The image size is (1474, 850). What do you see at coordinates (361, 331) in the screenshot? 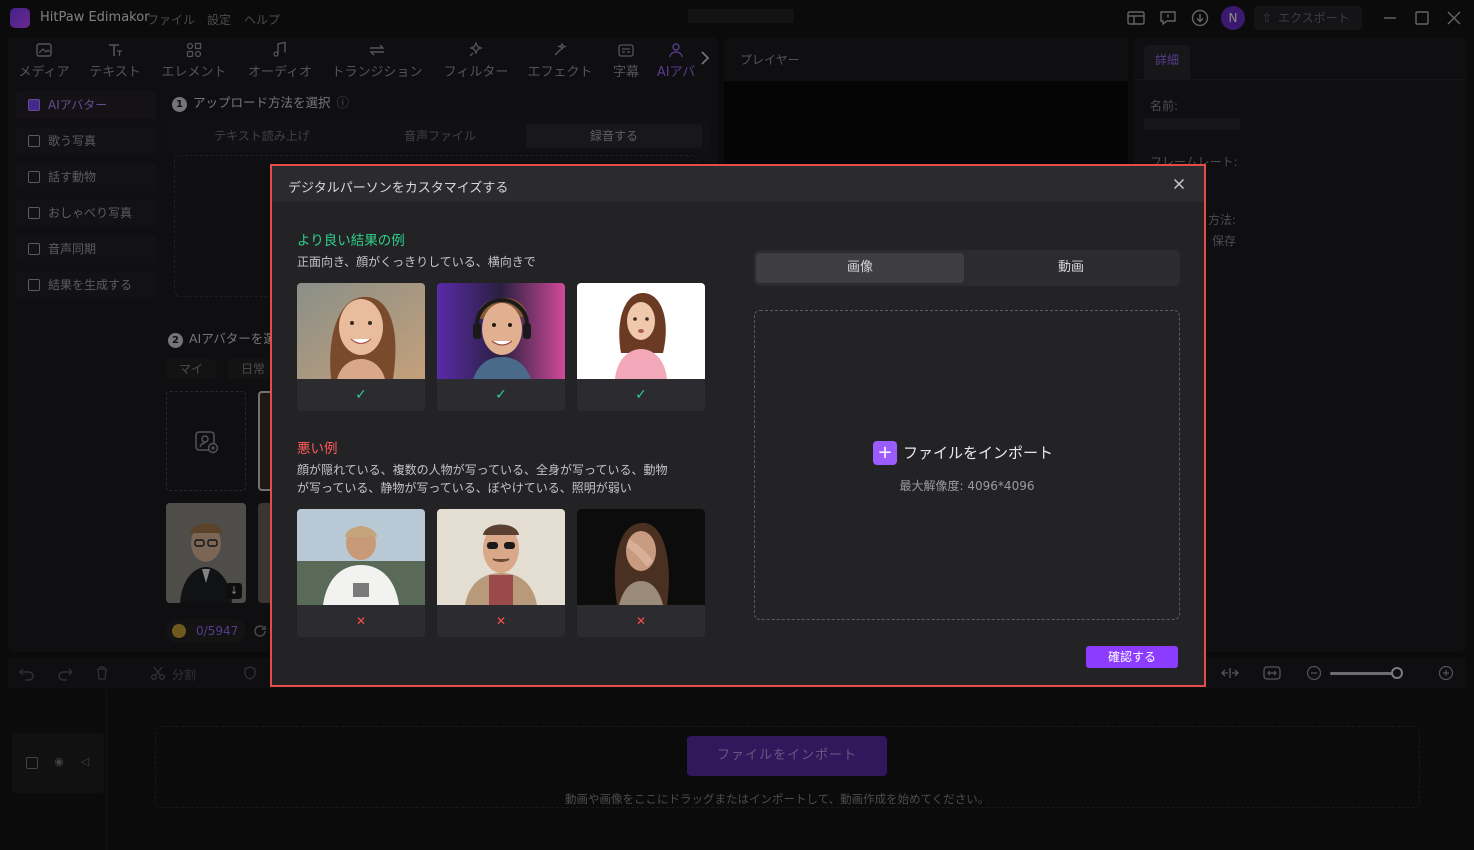
I see `woman-smiling-photo` at bounding box center [361, 331].